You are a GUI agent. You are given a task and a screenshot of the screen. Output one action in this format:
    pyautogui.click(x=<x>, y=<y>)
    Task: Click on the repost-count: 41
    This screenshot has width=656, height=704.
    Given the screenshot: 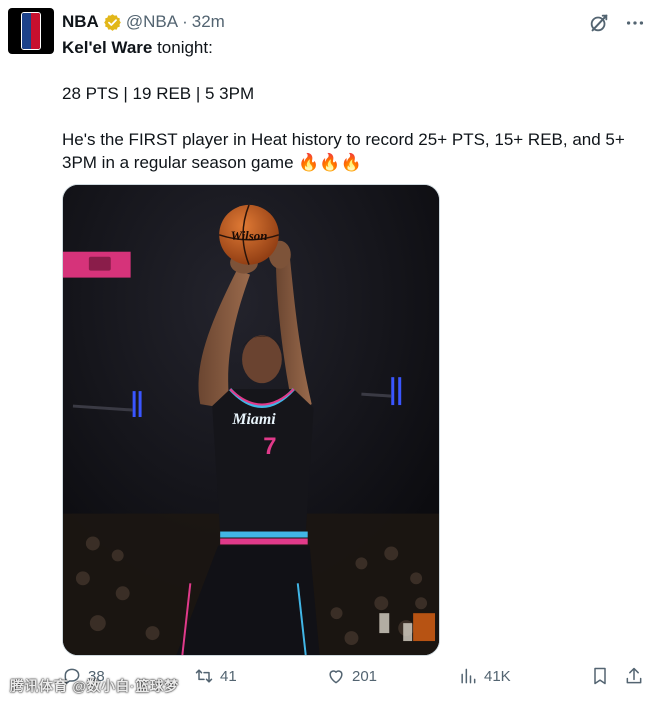 What is the action you would take?
    pyautogui.click(x=228, y=676)
    